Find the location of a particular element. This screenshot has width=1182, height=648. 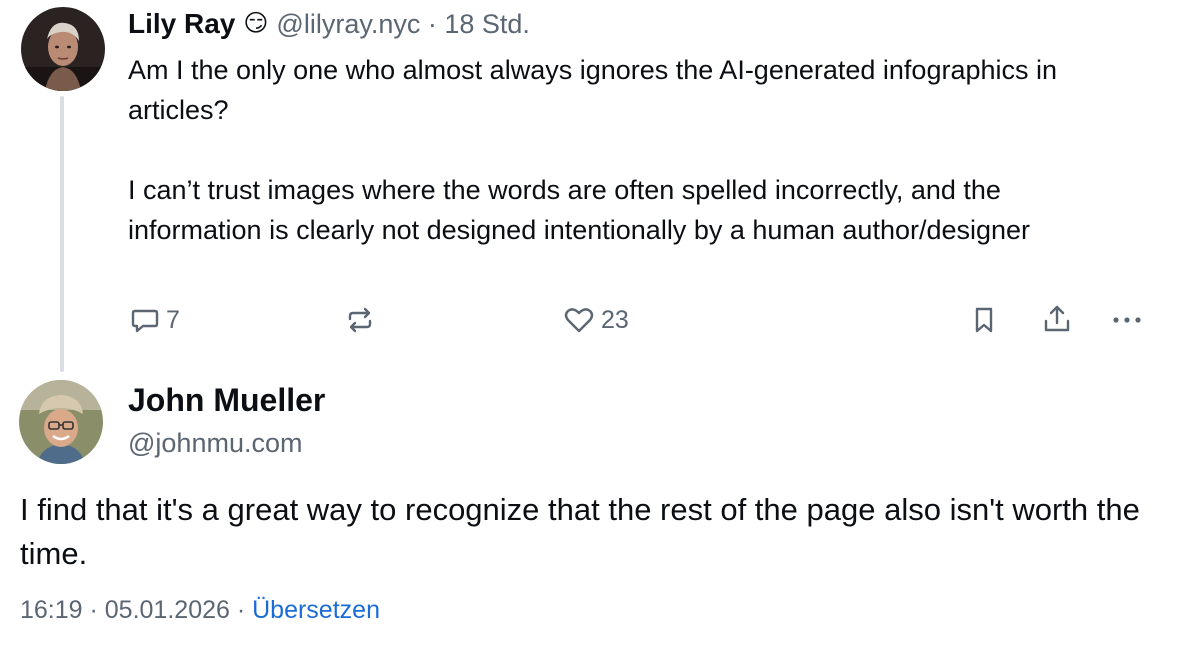

like-icon is located at coordinates (579, 320).